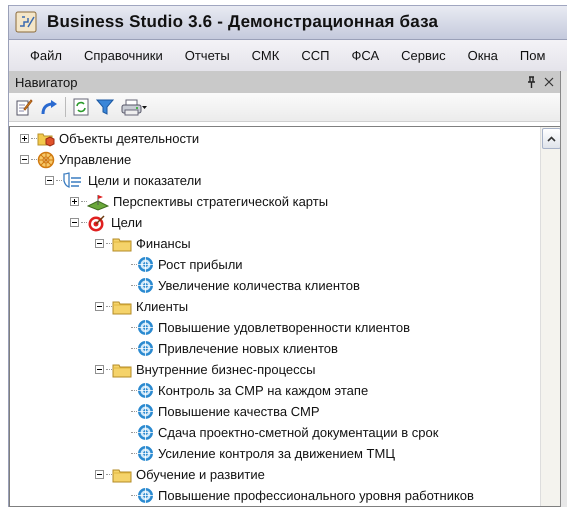 The width and height of the screenshot is (567, 507). I want to click on menu-item: ФСА, so click(365, 55).